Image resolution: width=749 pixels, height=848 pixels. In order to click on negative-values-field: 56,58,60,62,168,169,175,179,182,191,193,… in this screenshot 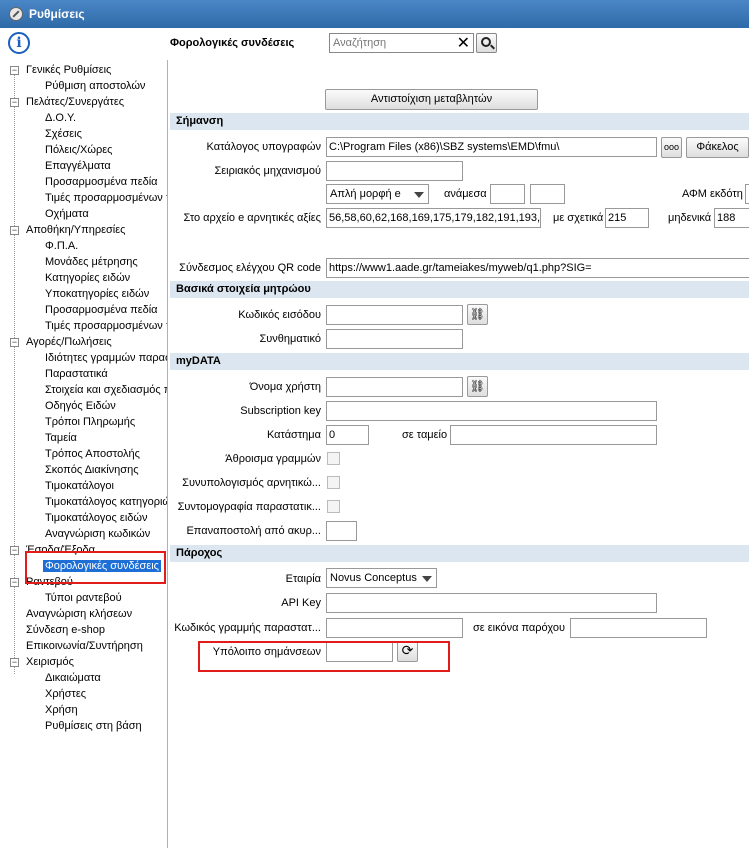, I will do `click(433, 218)`.